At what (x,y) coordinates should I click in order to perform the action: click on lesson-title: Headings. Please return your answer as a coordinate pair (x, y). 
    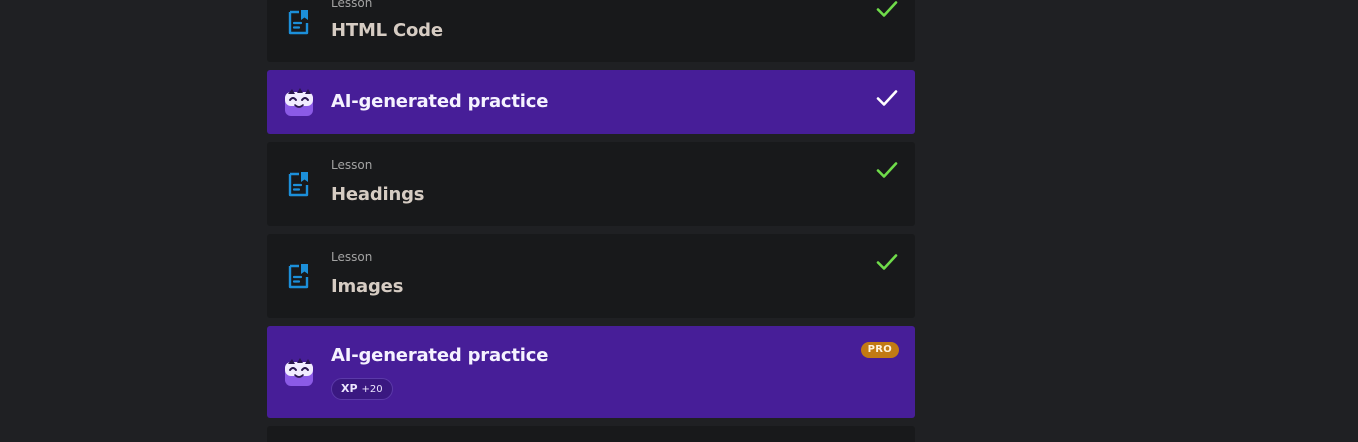
    Looking at the image, I should click on (378, 194).